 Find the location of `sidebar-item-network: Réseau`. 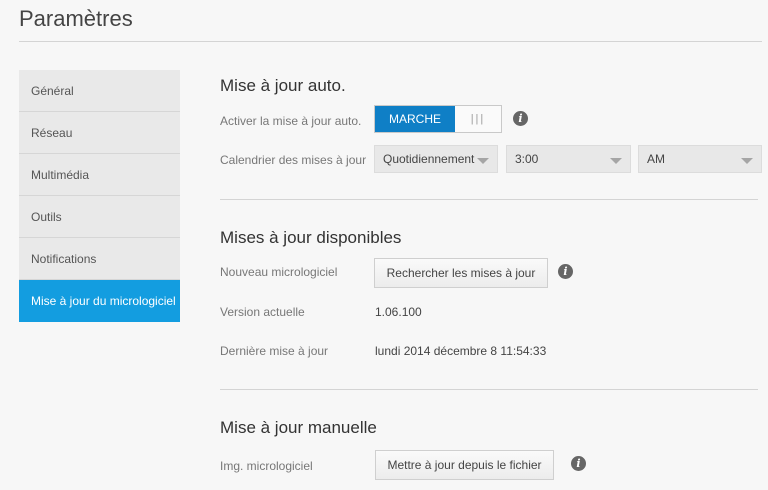

sidebar-item-network: Réseau is located at coordinates (99, 133).